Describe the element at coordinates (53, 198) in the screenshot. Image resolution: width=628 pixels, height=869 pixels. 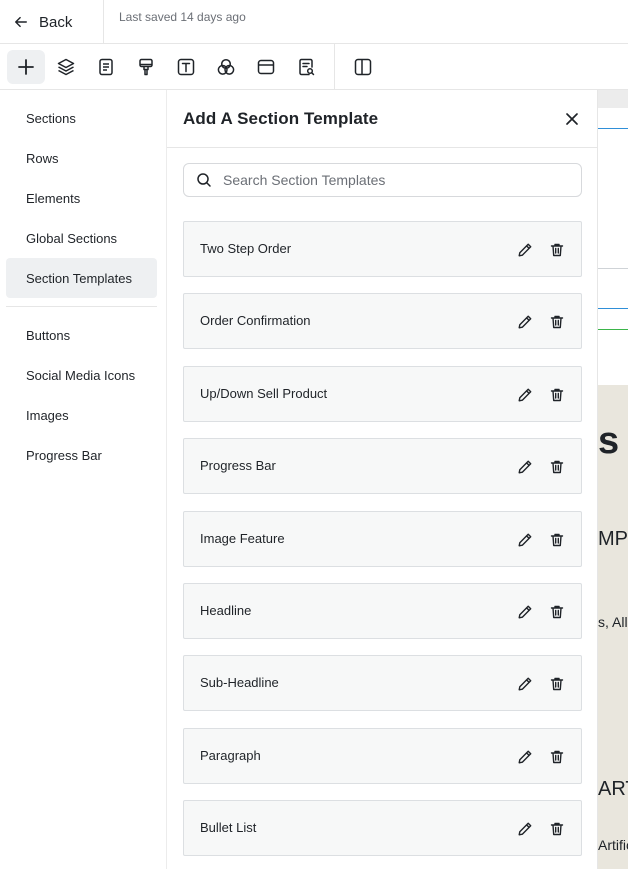
I see `sidebar-item-label: Elements` at that location.